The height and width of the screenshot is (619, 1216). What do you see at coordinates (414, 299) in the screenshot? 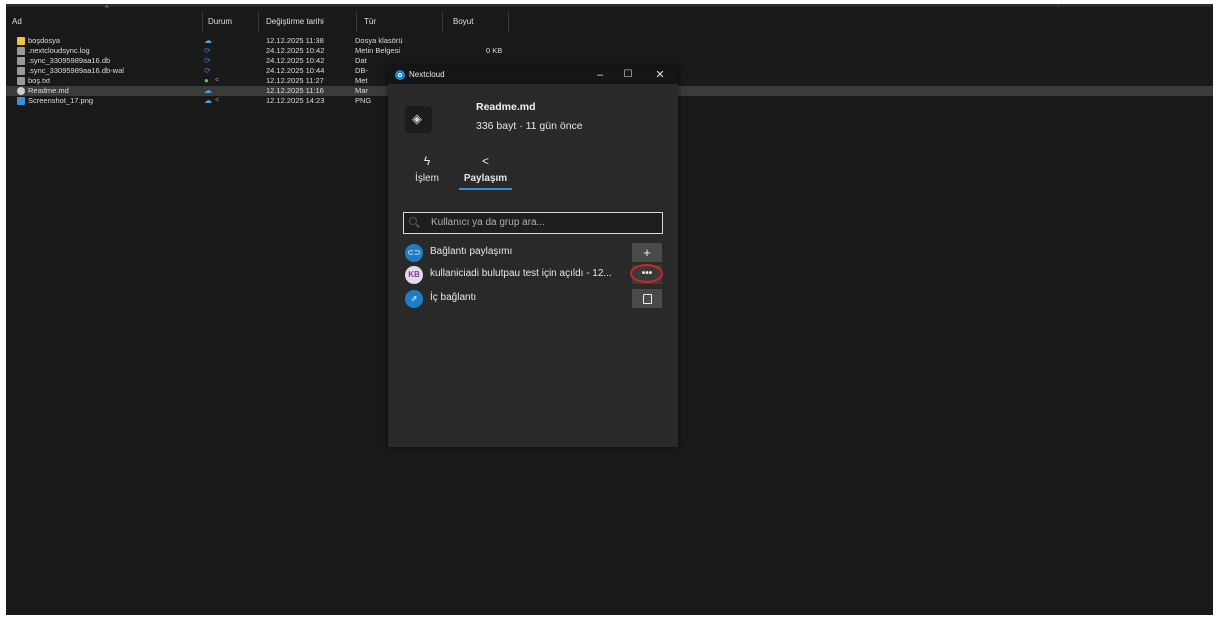
I see `internal-link-icon: ⇗` at bounding box center [414, 299].